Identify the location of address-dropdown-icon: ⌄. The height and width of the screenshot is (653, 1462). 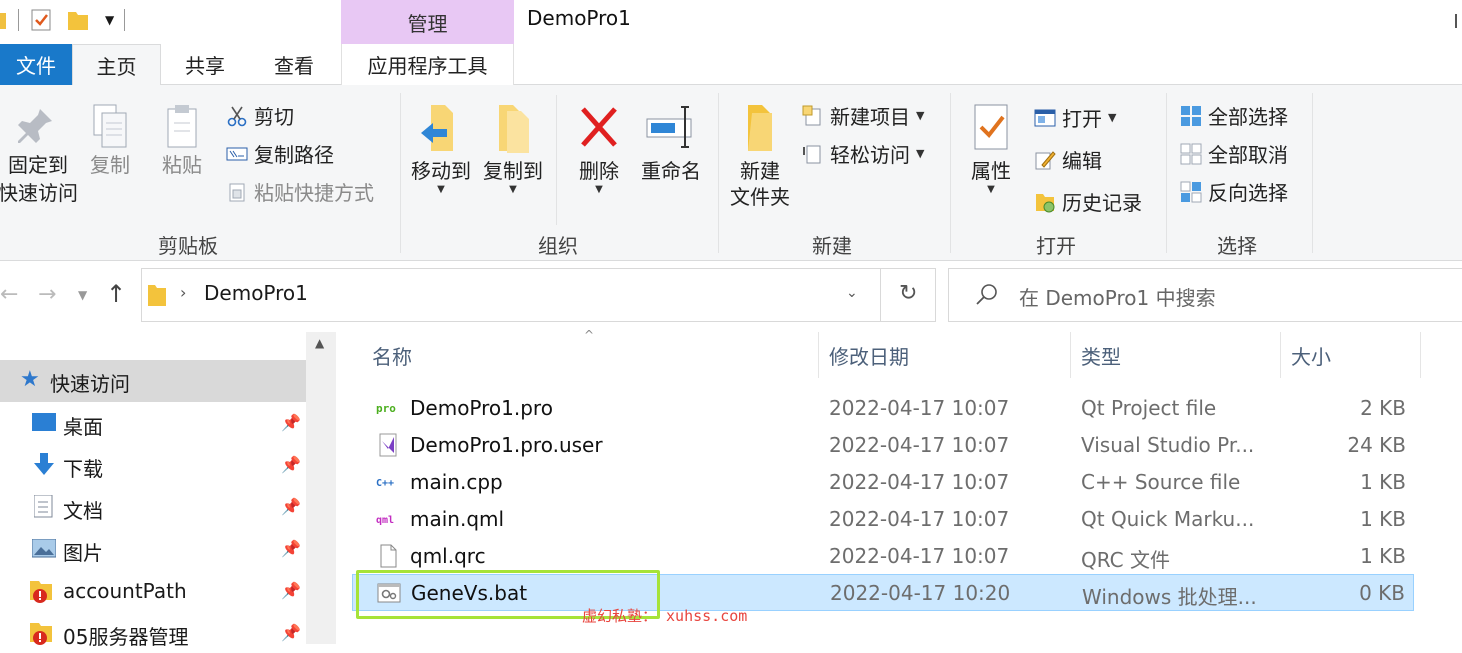
(852, 293).